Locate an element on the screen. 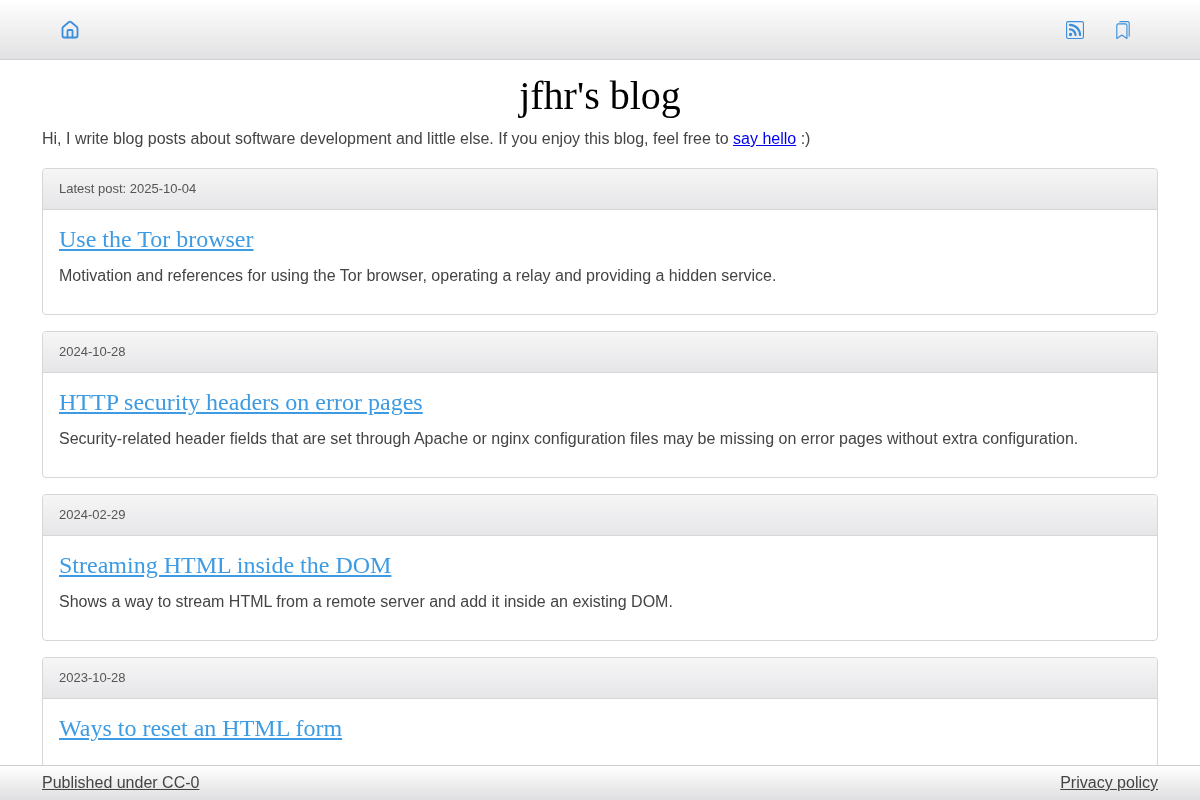 This screenshot has width=1200, height=800. footer-link: Privacy policy is located at coordinates (1109, 783).